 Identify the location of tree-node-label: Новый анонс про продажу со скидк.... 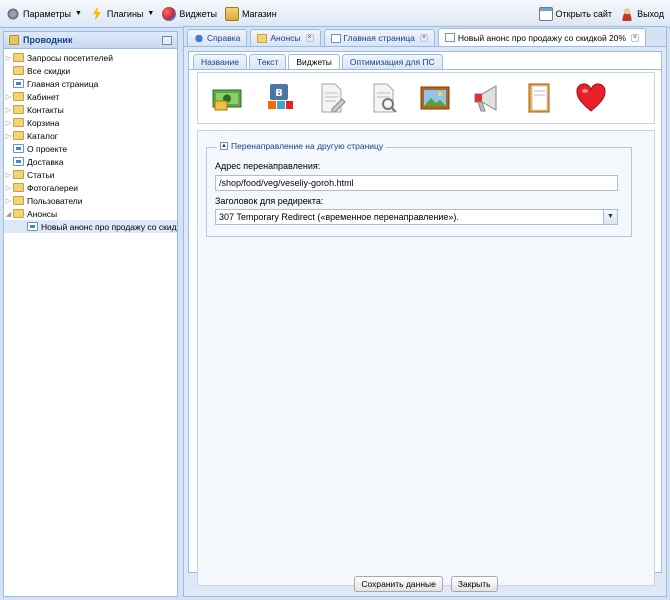
(109, 226).